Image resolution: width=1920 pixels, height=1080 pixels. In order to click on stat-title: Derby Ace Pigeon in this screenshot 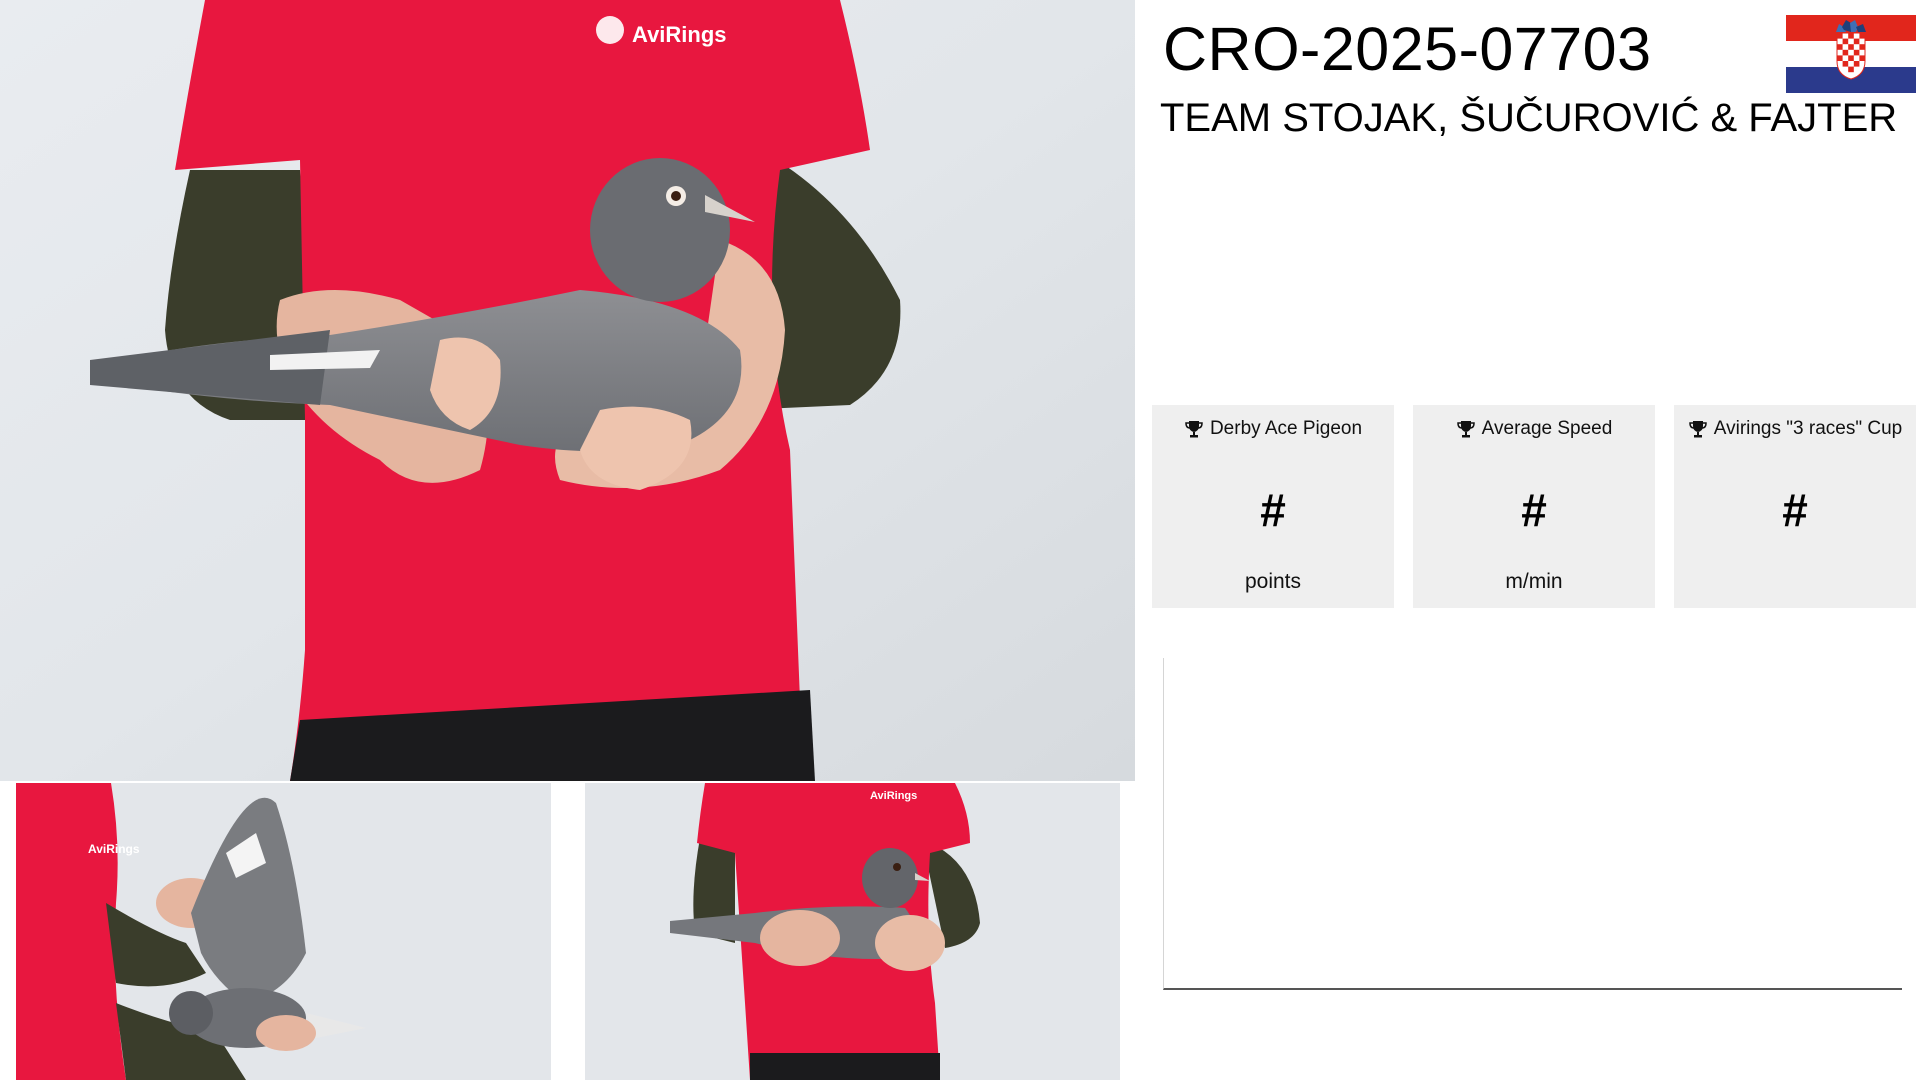, I will do `click(1286, 428)`.